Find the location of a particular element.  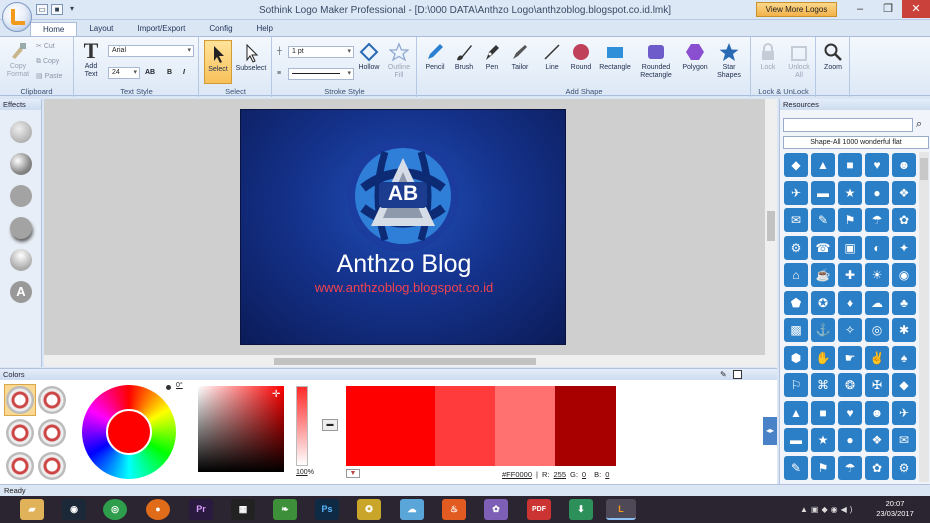

stroke-width-select: 1 pt is located at coordinates (321, 52).